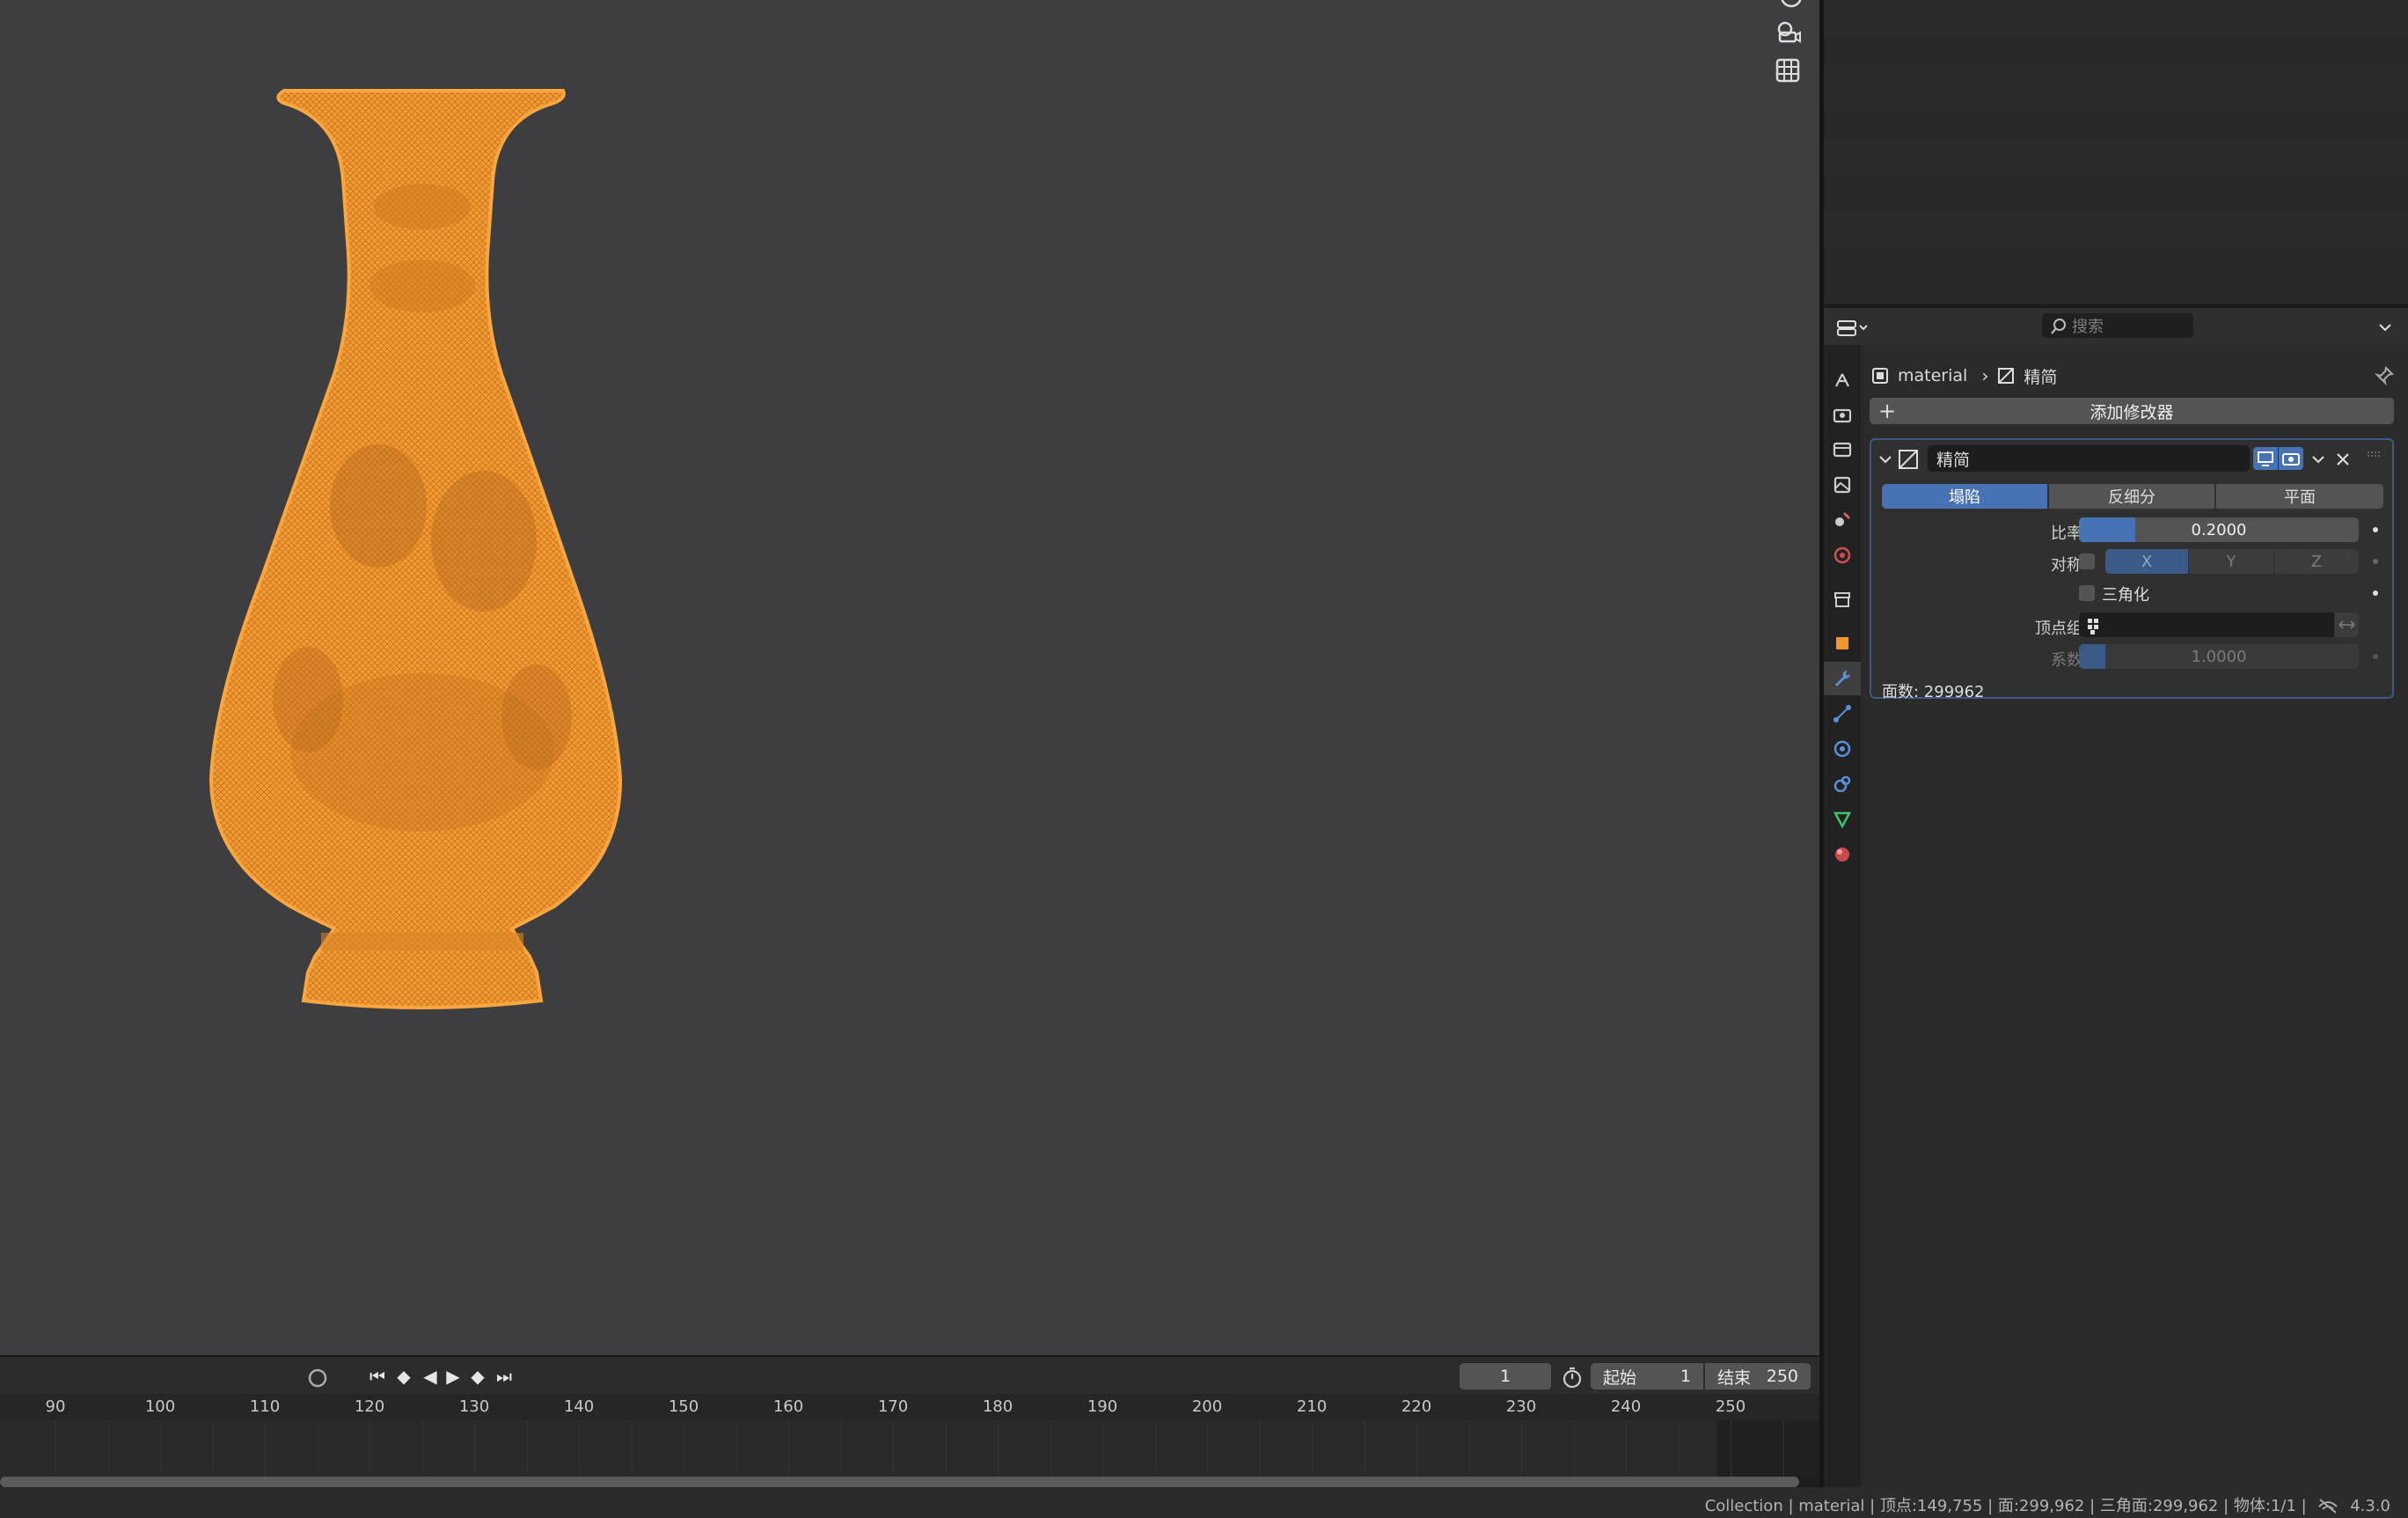 The width and height of the screenshot is (2408, 1518). Describe the element at coordinates (1843, 749) in the screenshot. I see `physics-tab-icon` at that location.